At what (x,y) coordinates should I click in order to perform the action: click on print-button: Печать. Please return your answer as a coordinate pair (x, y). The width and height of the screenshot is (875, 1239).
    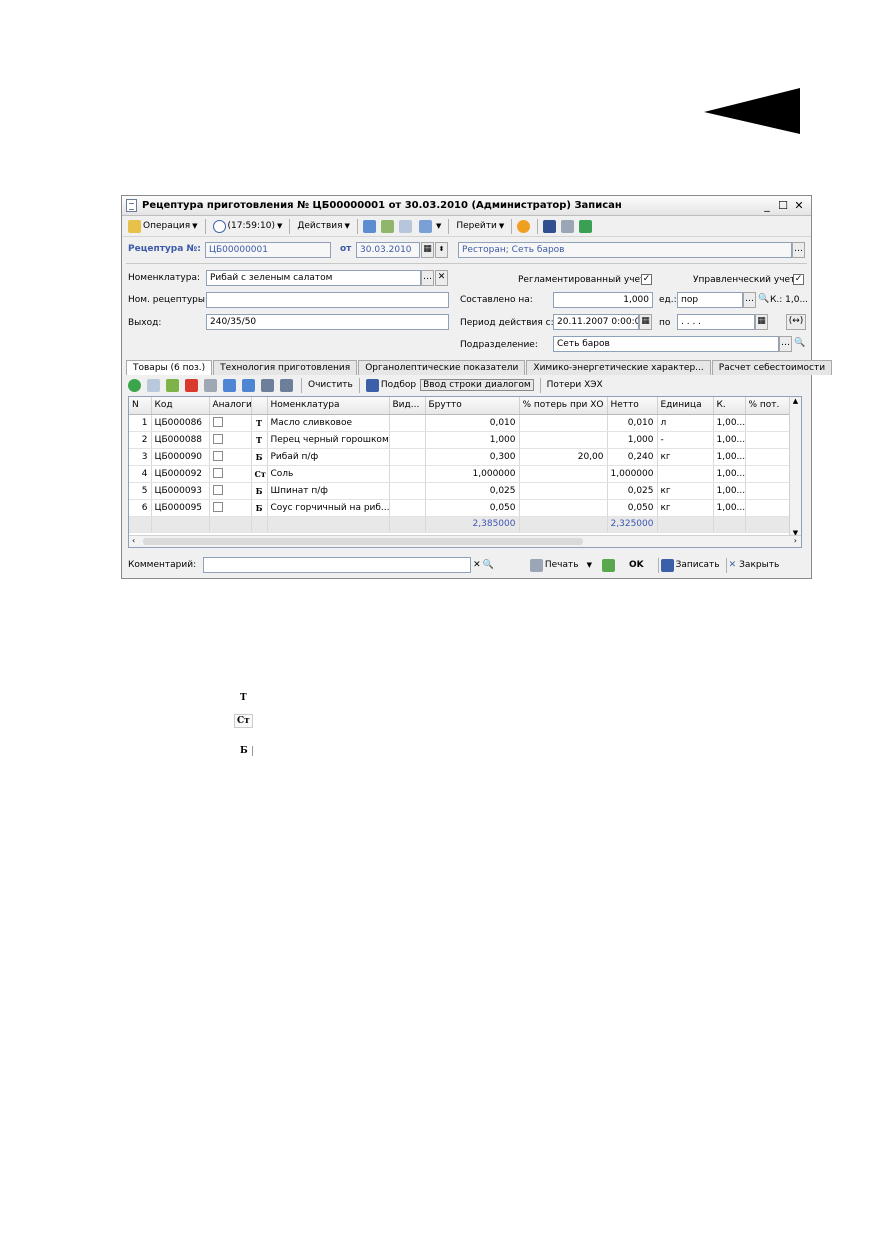
    Looking at the image, I should click on (562, 565).